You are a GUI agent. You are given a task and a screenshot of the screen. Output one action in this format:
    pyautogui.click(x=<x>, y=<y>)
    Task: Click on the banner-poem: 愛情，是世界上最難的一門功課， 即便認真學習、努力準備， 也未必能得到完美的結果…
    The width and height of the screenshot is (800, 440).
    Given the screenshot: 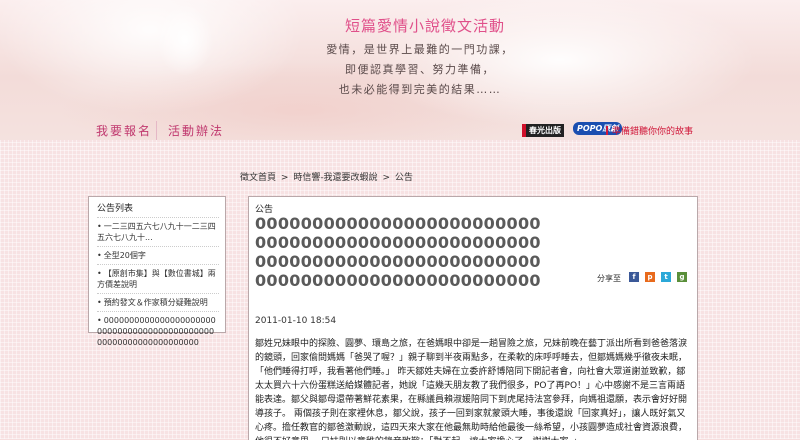 What is the action you would take?
    pyautogui.click(x=420, y=70)
    